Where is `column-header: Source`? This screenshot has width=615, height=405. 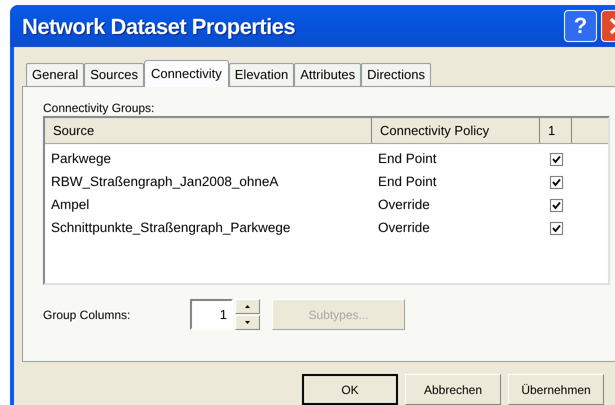
column-header: Source is located at coordinates (208, 130).